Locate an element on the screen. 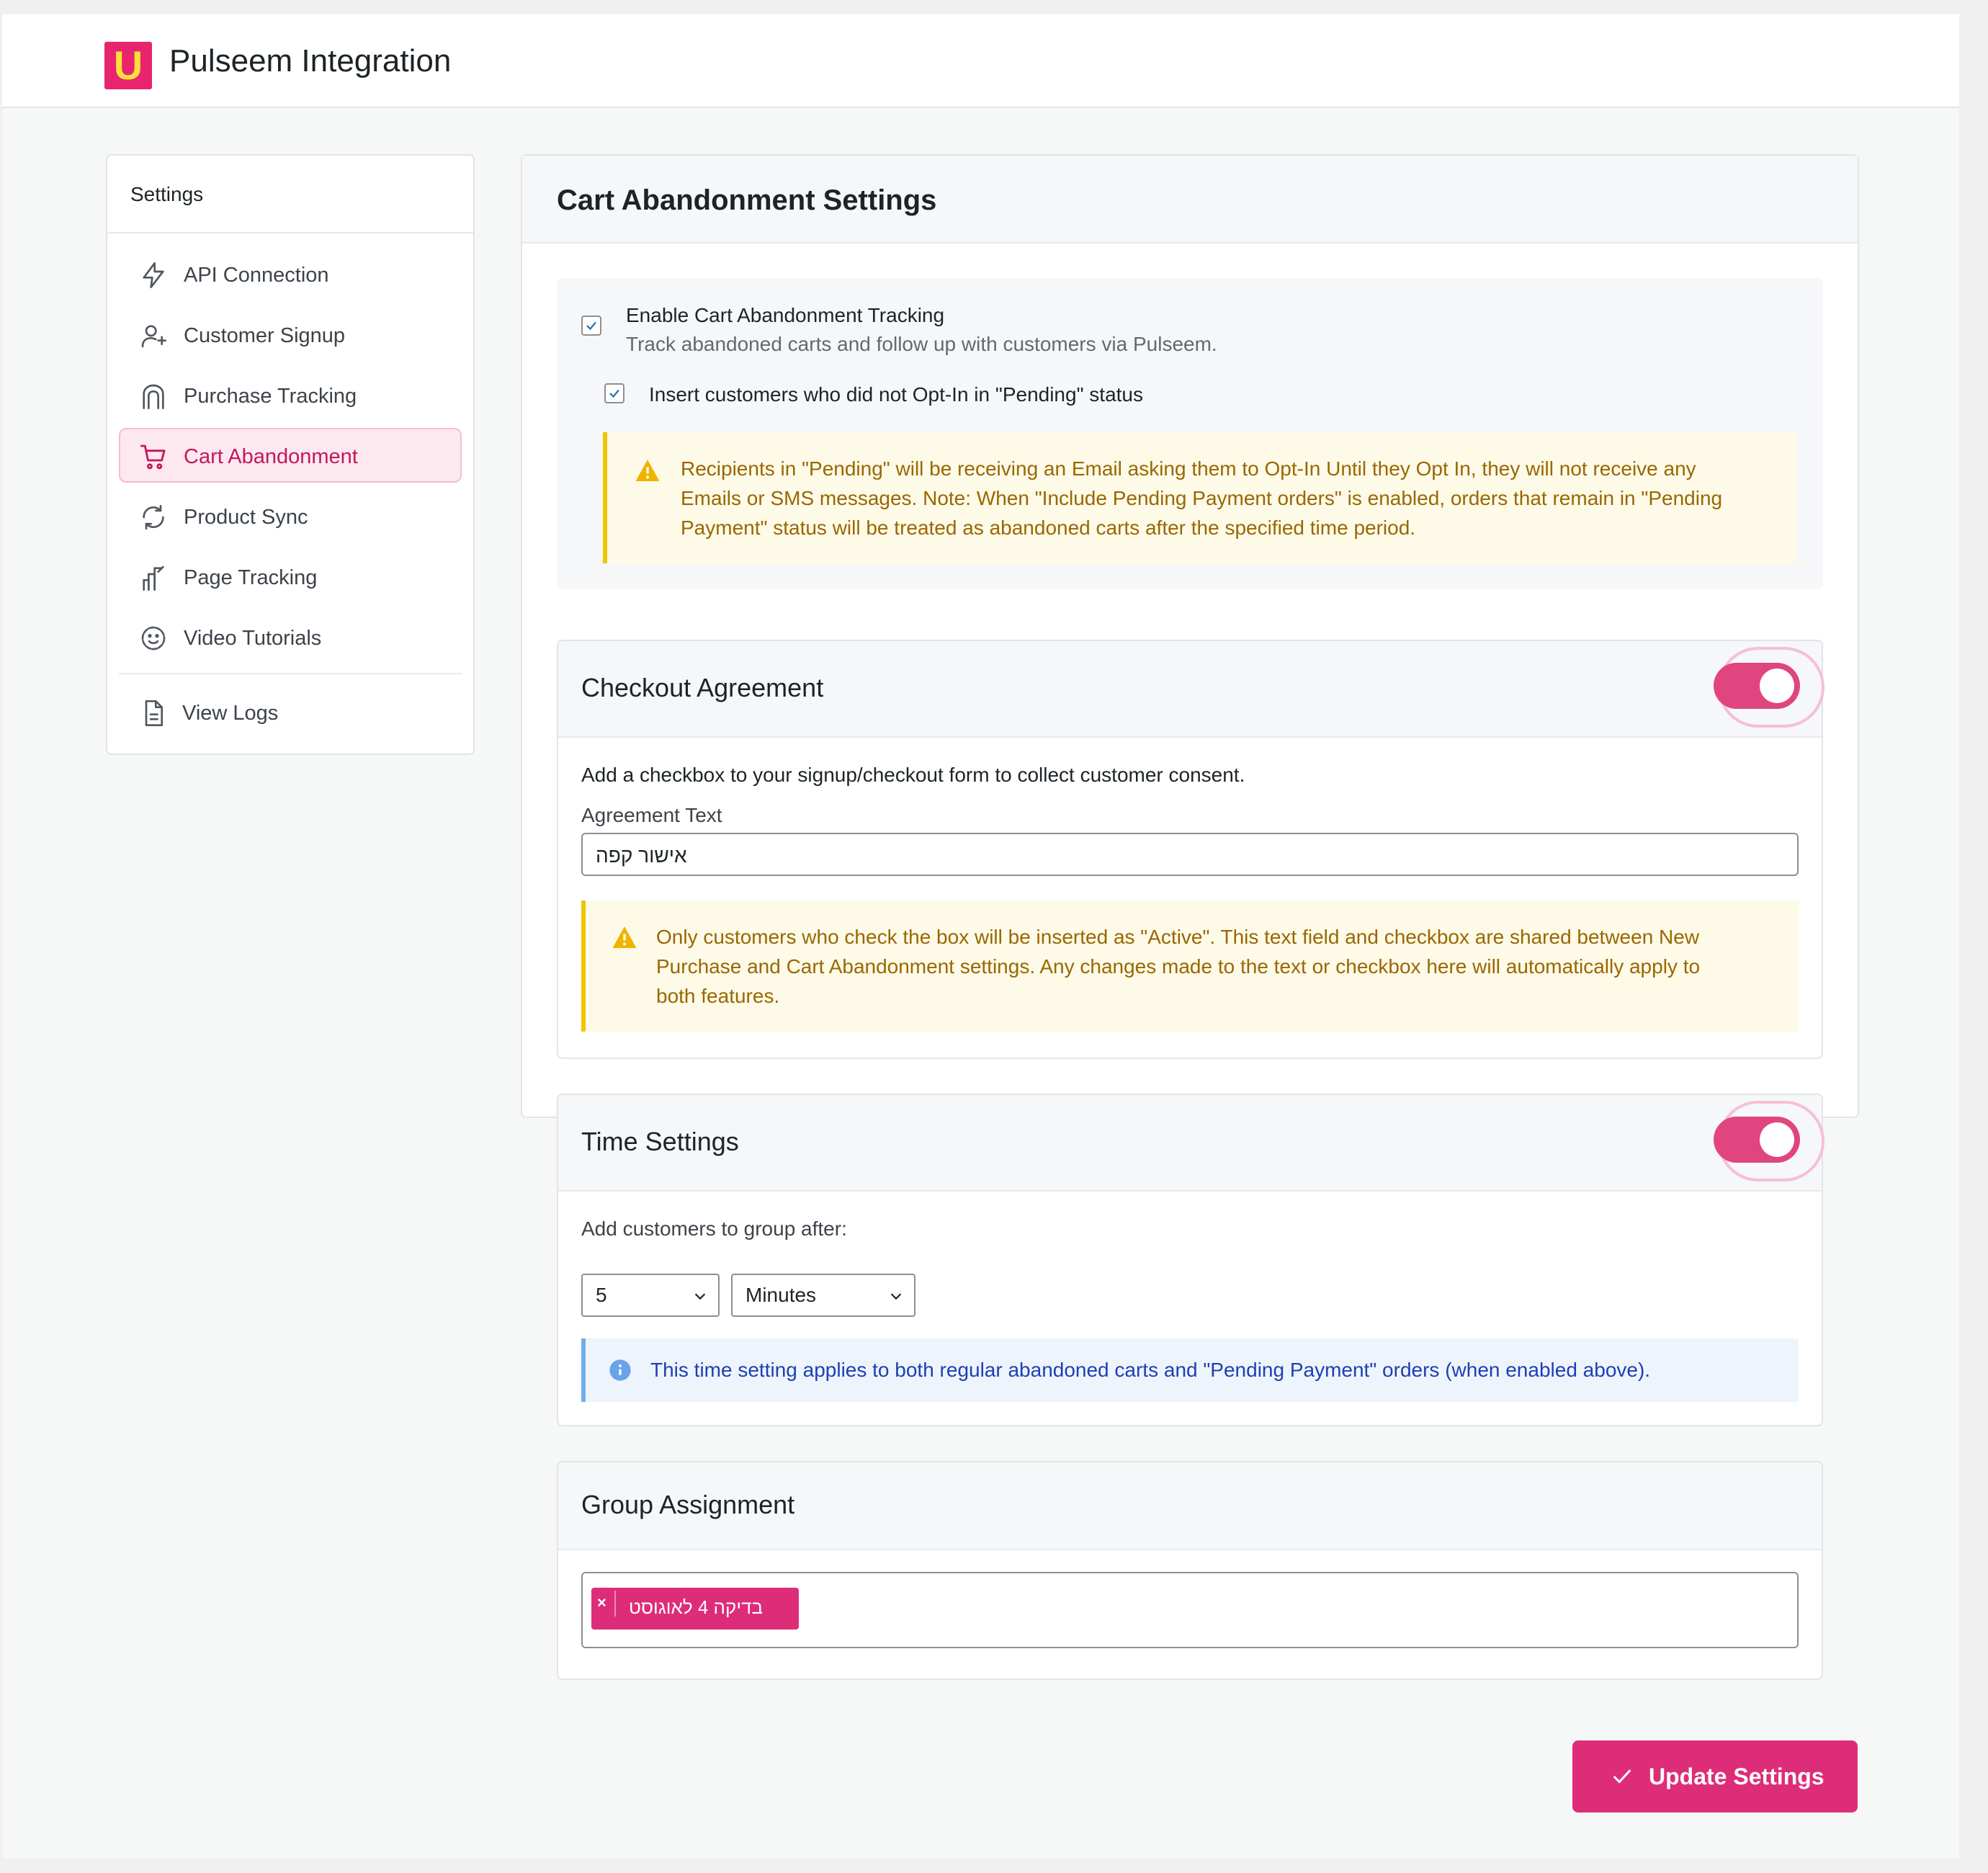 The width and height of the screenshot is (1988, 1873). update-settings-label: Update Settings is located at coordinates (1736, 1776).